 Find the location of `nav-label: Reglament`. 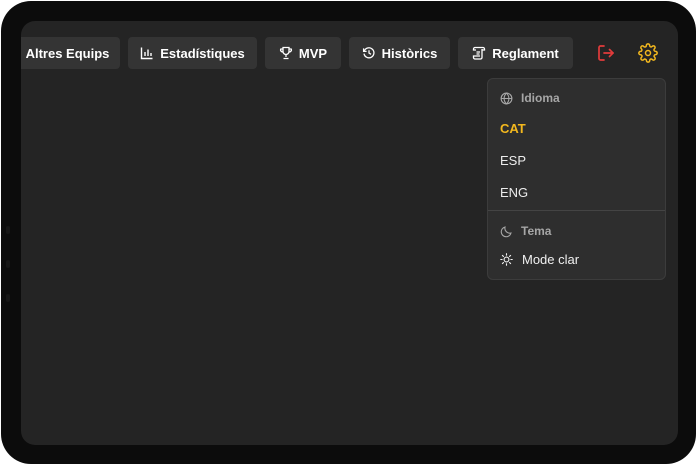

nav-label: Reglament is located at coordinates (525, 53).